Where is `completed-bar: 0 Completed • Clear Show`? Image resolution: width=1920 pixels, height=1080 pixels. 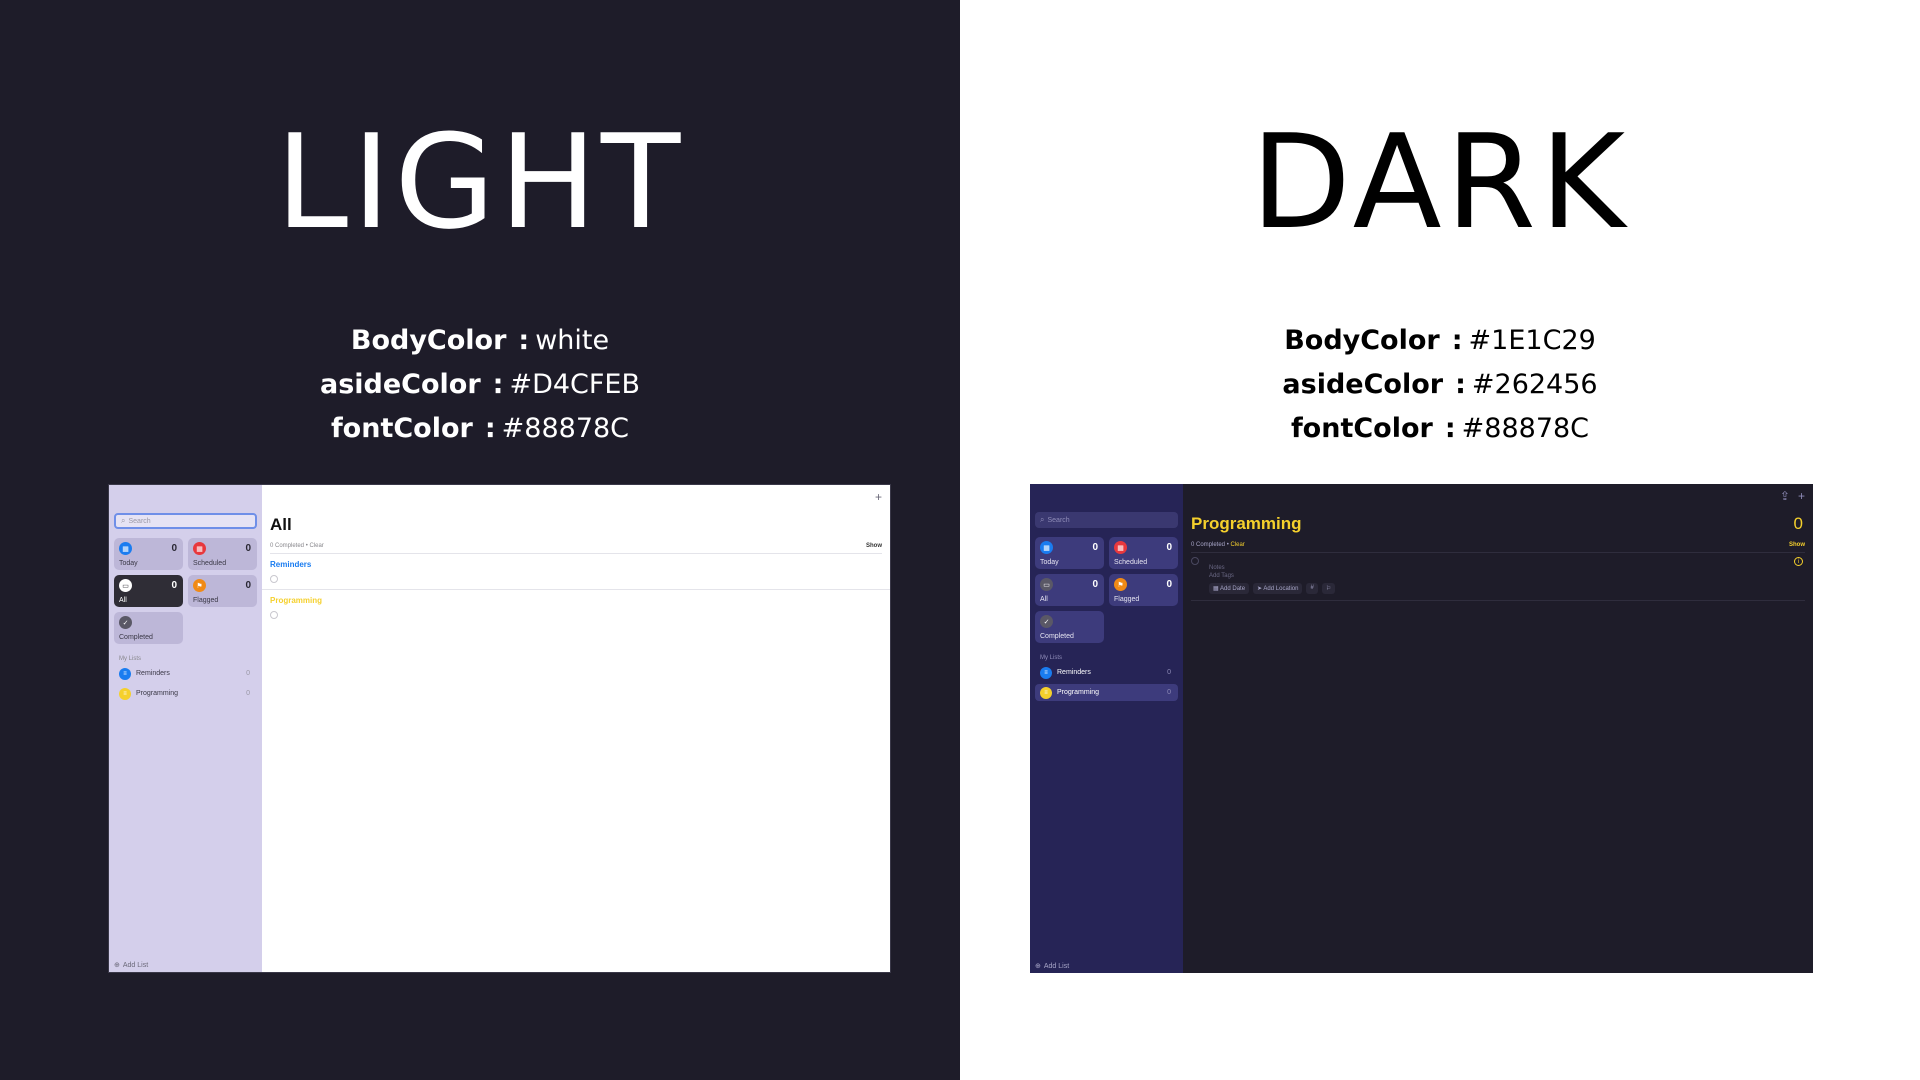
completed-bar: 0 Completed • Clear Show is located at coordinates (576, 546).